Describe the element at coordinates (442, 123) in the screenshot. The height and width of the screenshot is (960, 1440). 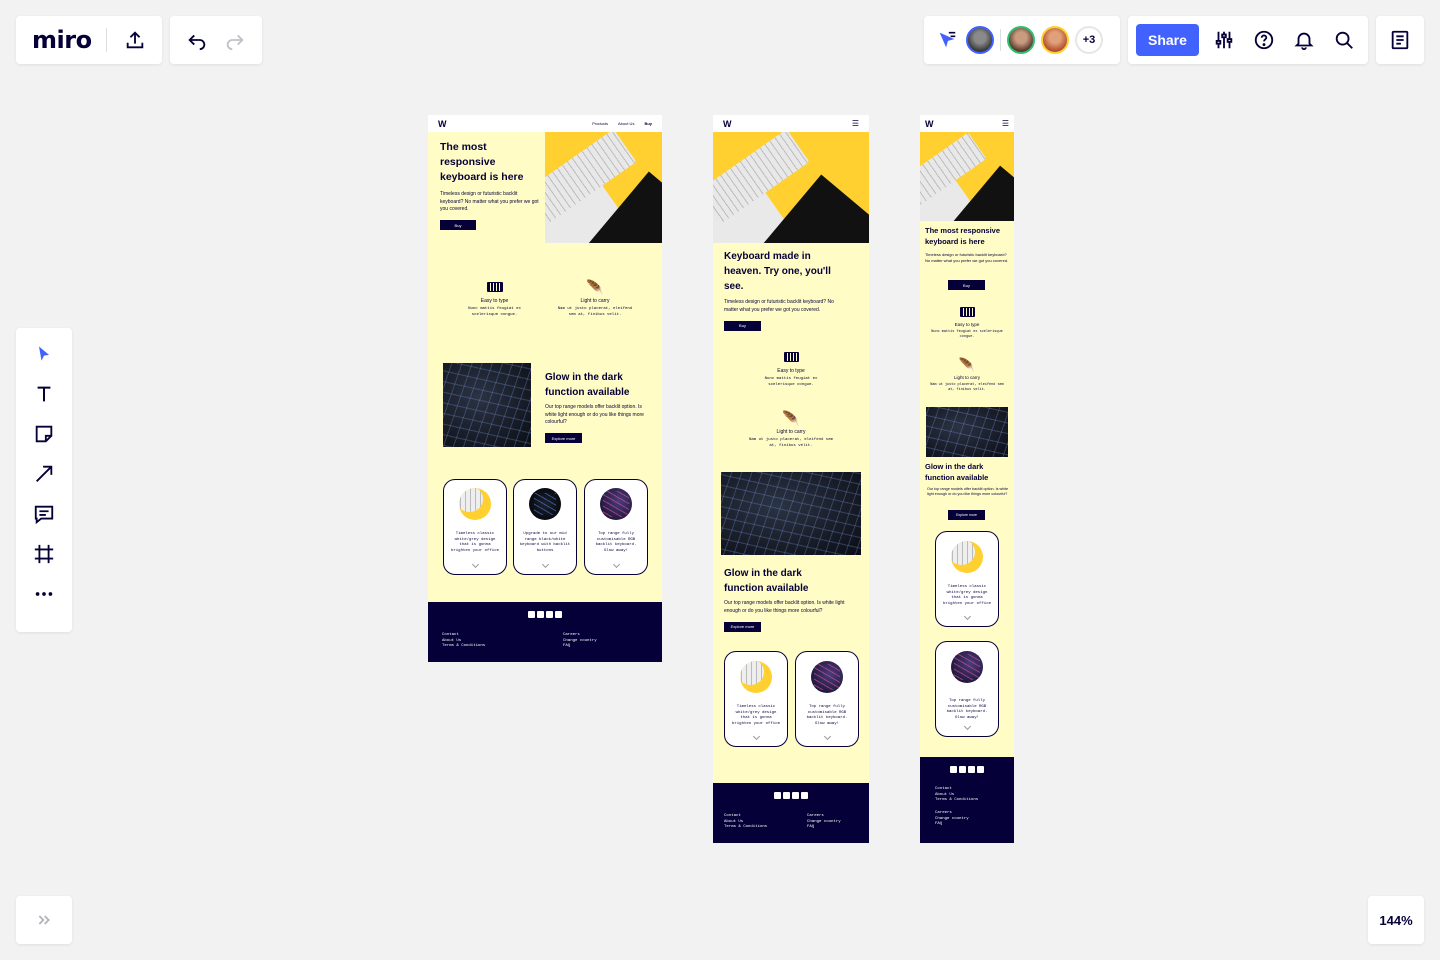
I see `brand-logo-icon: W` at that location.